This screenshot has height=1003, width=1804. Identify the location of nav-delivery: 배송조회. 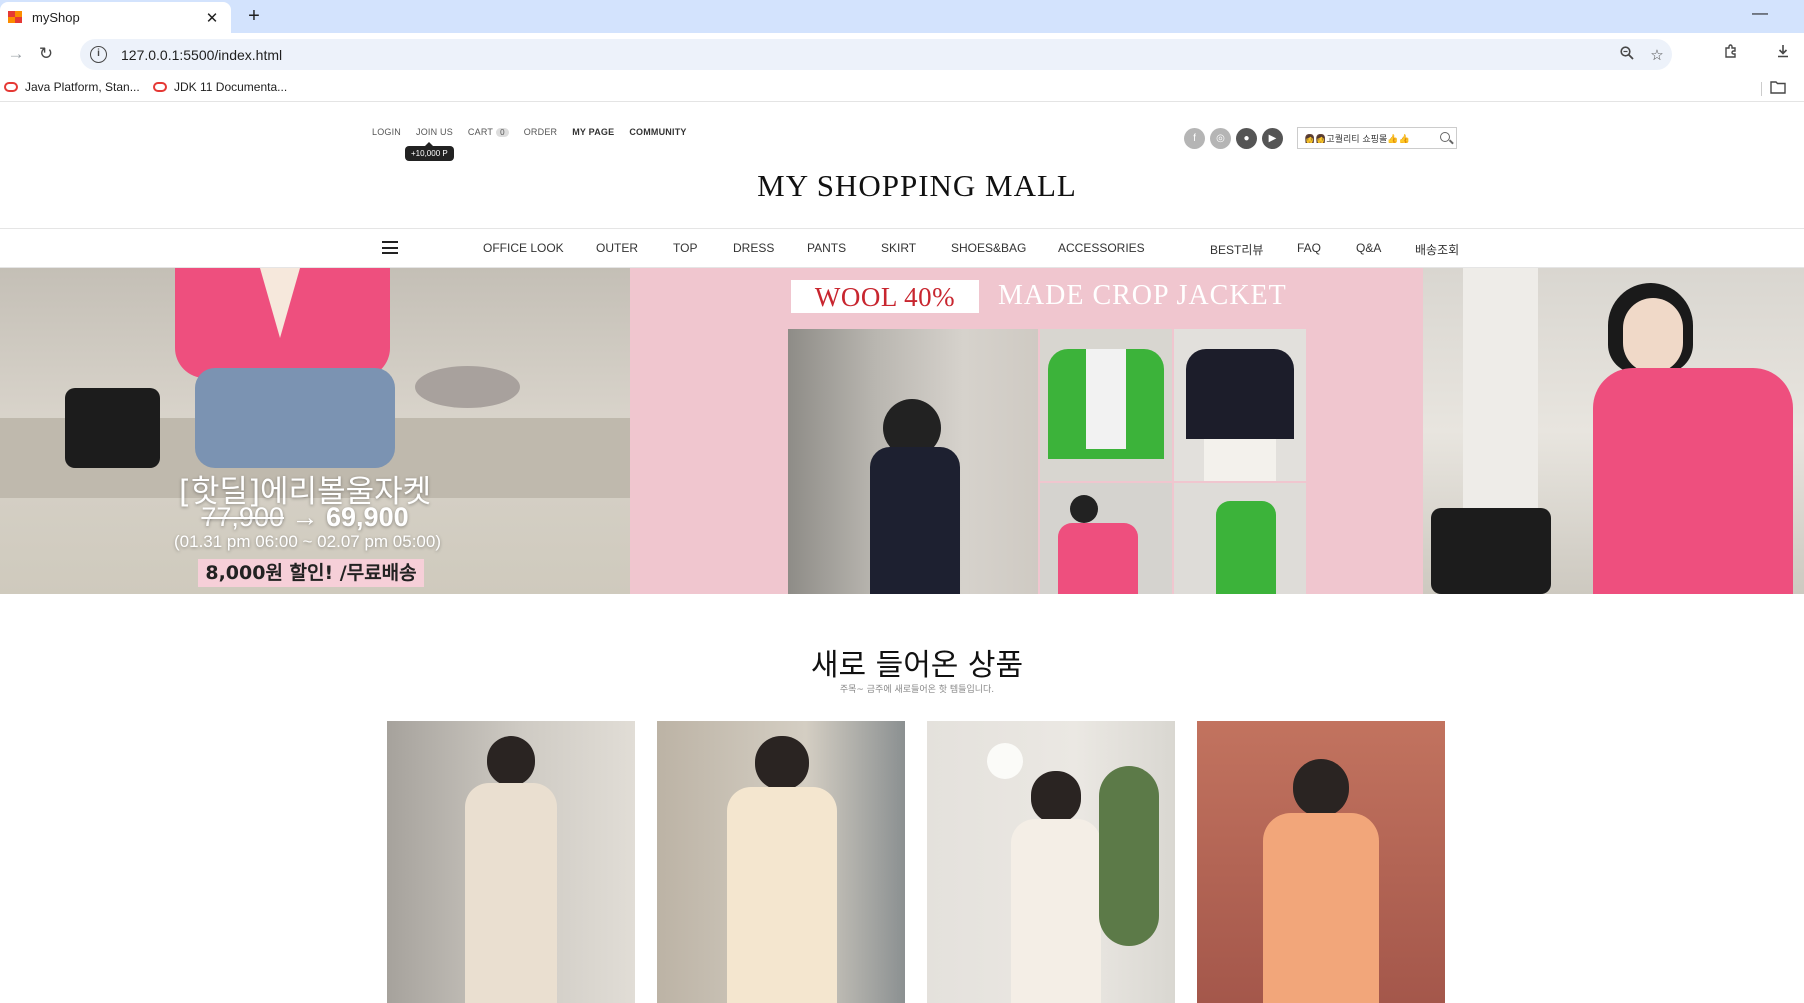
(1437, 249).